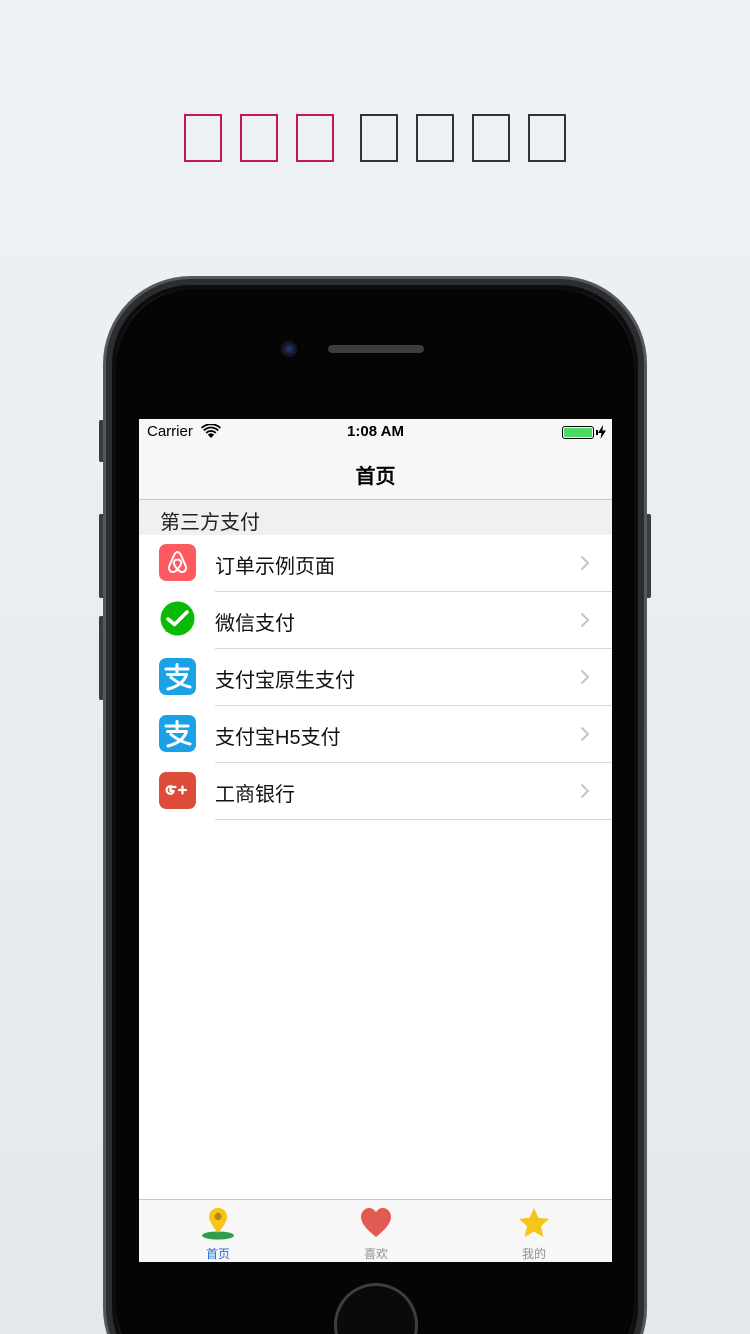 The image size is (750, 1334). I want to click on tab-label: 我的, so click(533, 1254).